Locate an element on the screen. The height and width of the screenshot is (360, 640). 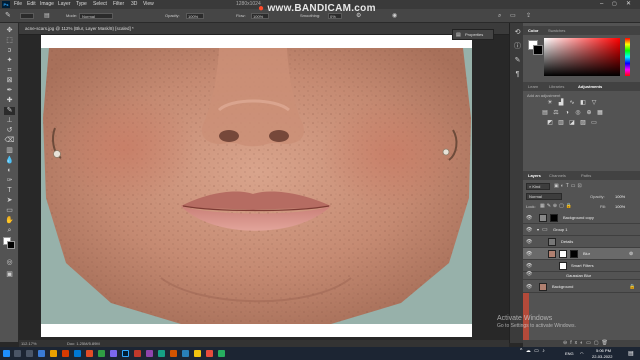
history-panel-icon: ⟲ is located at coordinates (517, 33).